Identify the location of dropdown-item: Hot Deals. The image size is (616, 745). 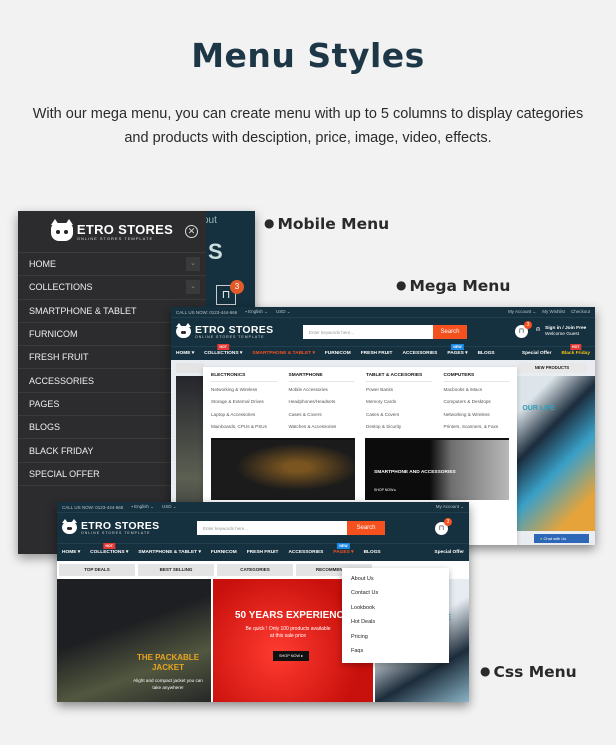
(400, 622).